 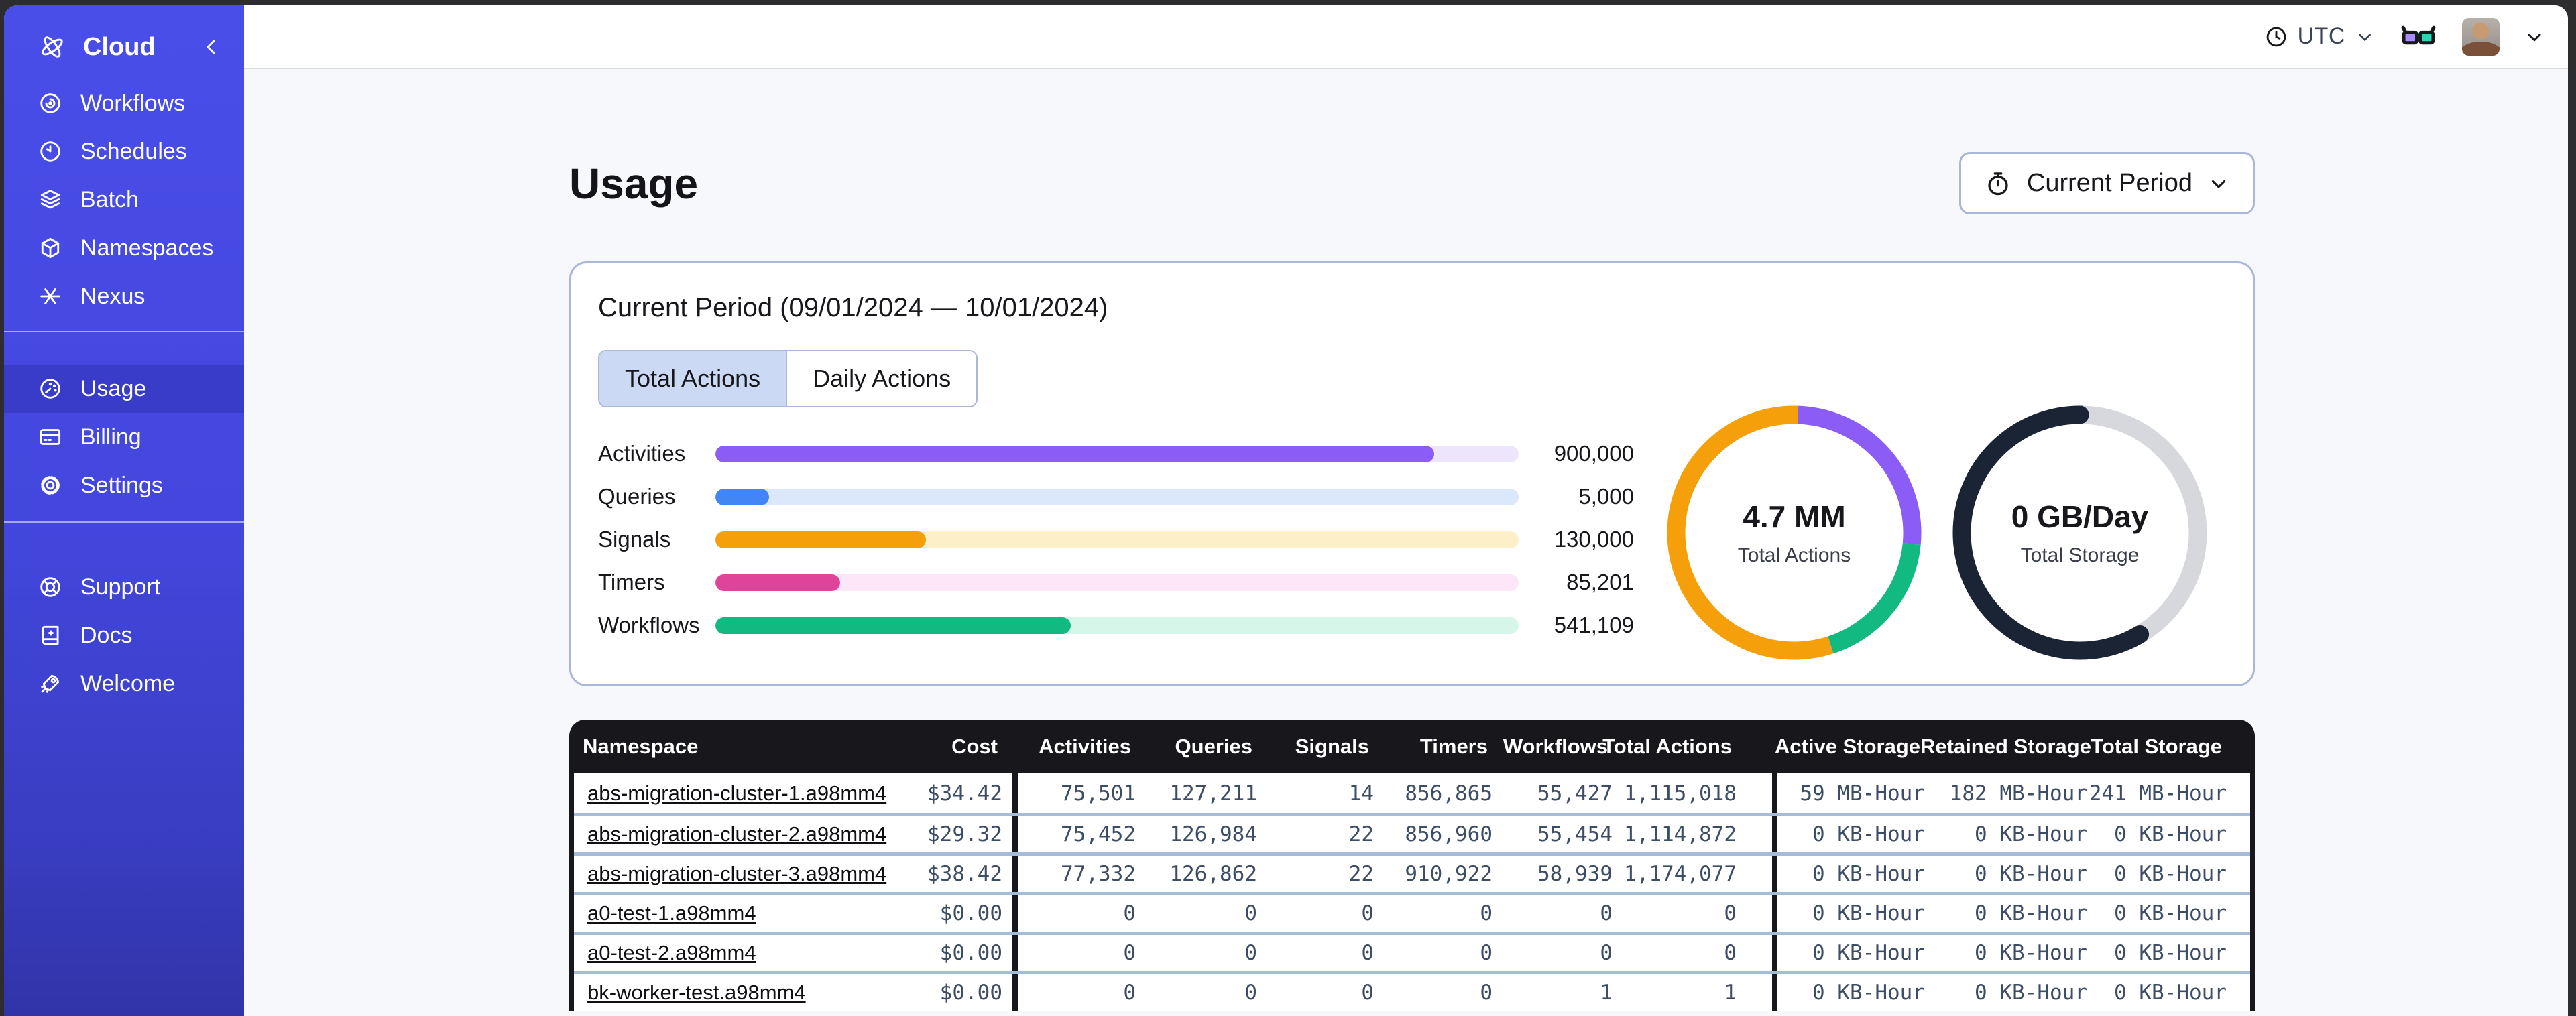 I want to click on column-header-active-storage: Active Storage, so click(x=1847, y=747).